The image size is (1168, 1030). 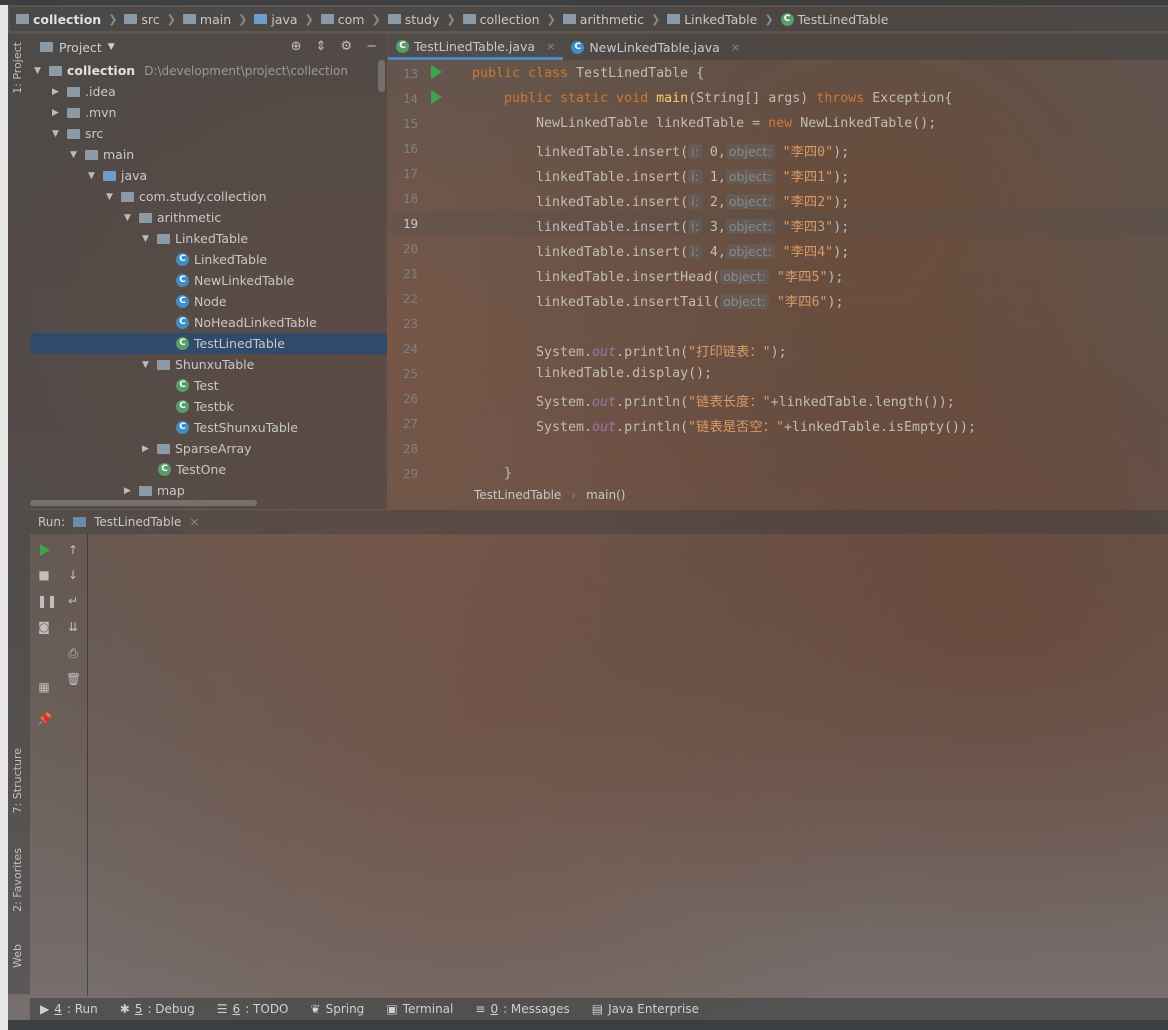 I want to click on tab-structure-tool: 7: Structure, so click(x=17, y=780).